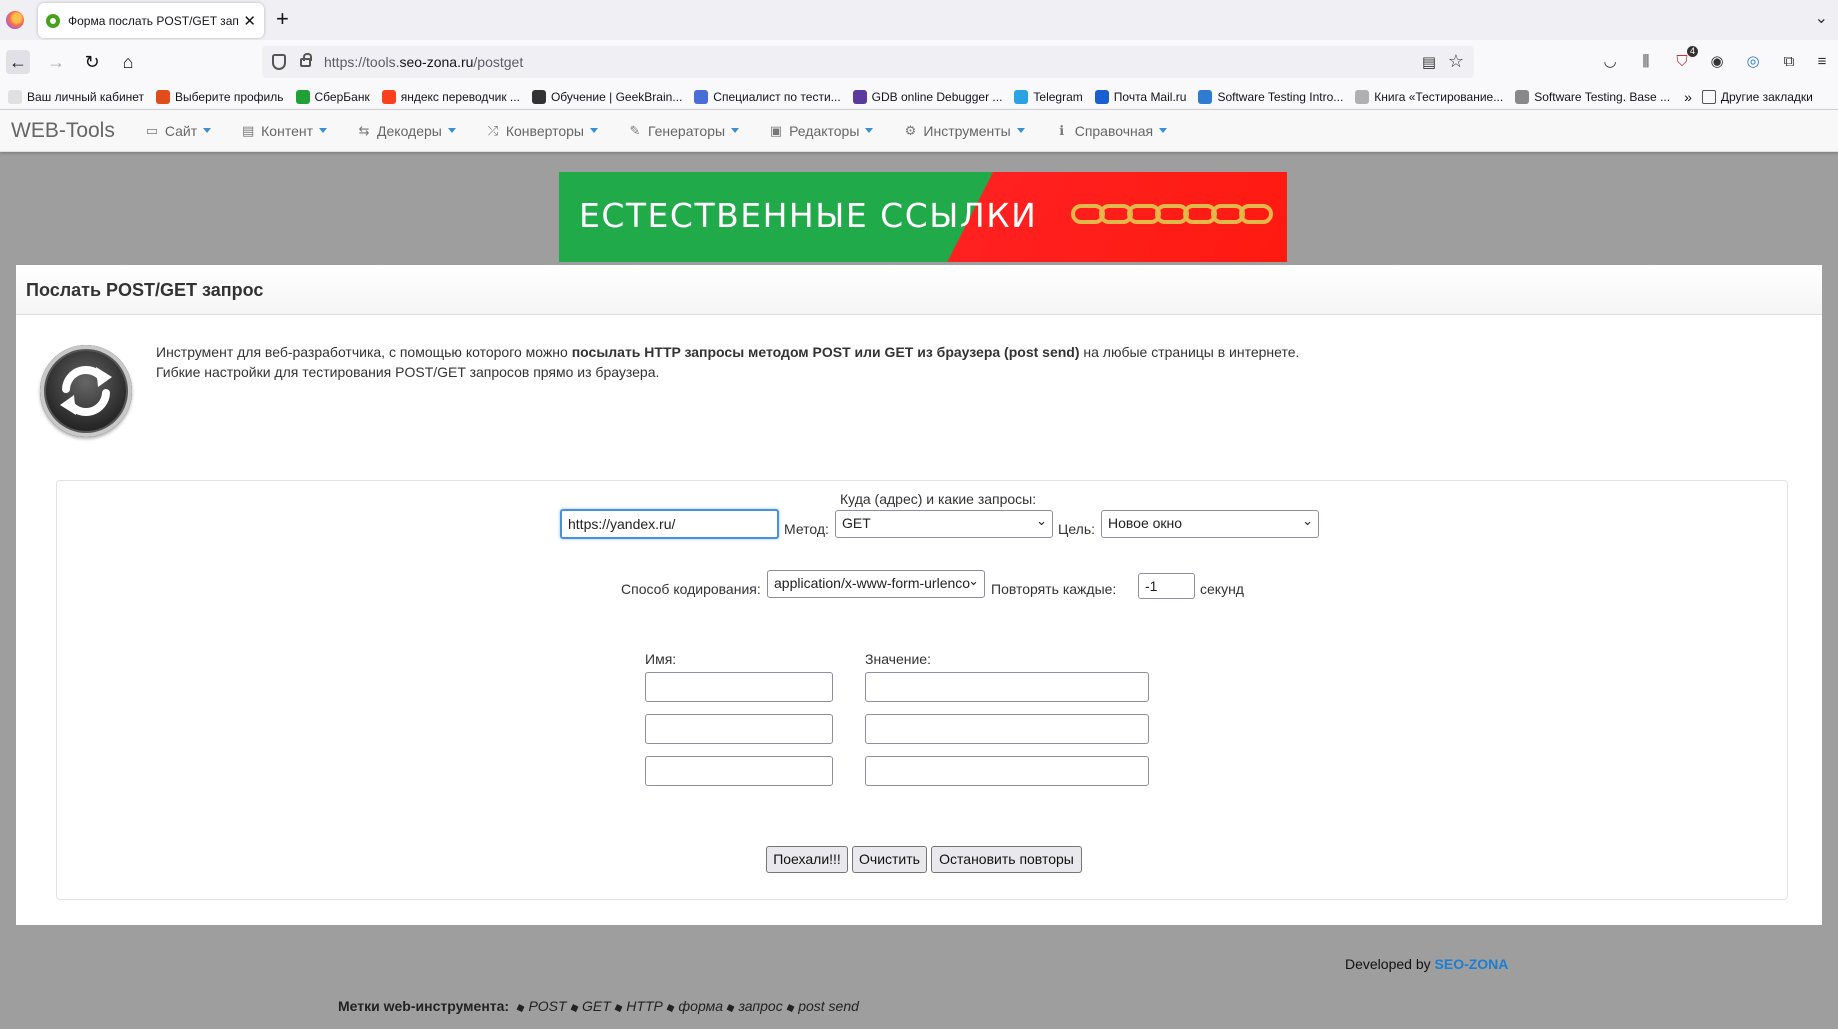 The image size is (1838, 1029). Describe the element at coordinates (828, 1006) in the screenshot. I see `tag-link: post send` at that location.